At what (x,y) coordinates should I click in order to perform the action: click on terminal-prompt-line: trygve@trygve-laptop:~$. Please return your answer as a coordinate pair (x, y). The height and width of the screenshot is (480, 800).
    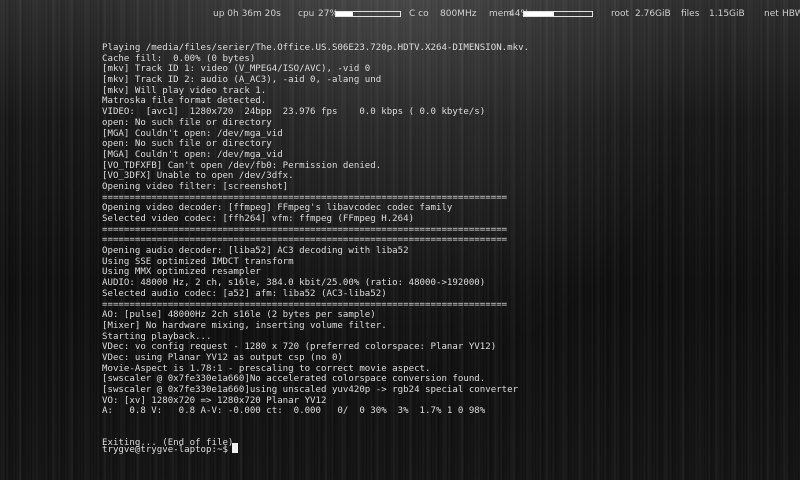
    Looking at the image, I should click on (170, 449).